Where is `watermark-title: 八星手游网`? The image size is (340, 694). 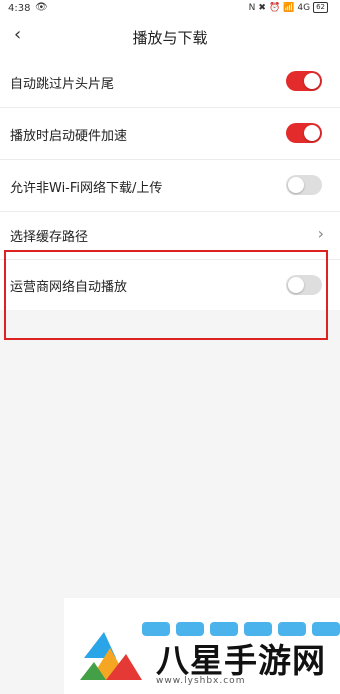
watermark-title: 八星手游网 is located at coordinates (241, 660).